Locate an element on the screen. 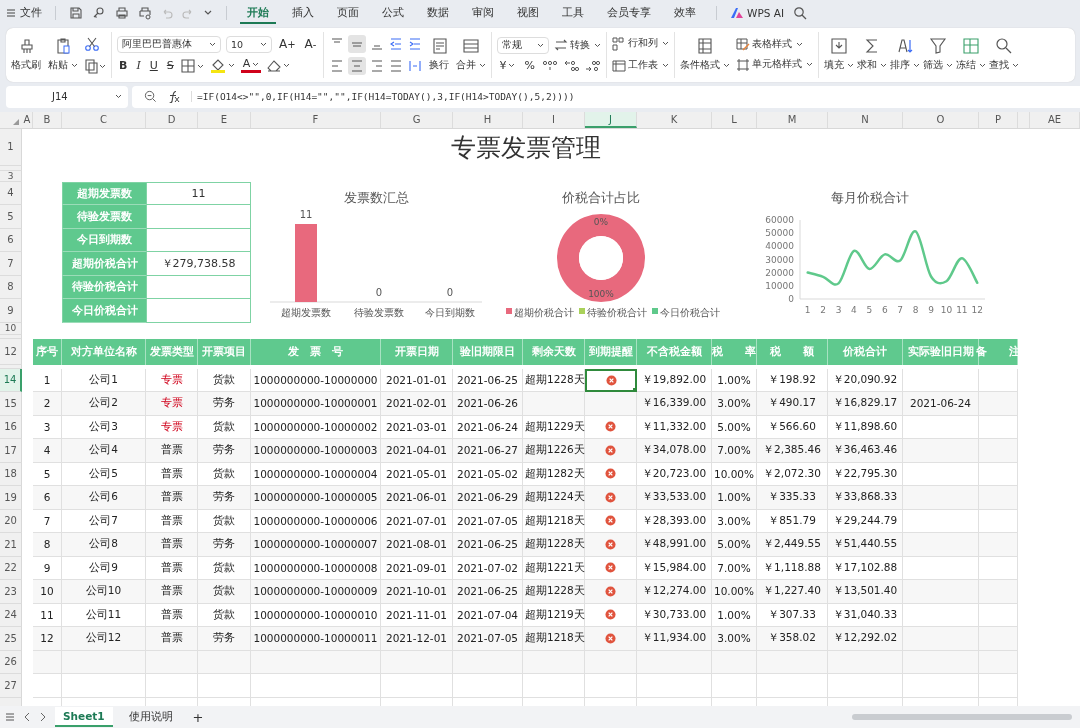 The image size is (1080, 728). row-header: 4 is located at coordinates (11, 193).